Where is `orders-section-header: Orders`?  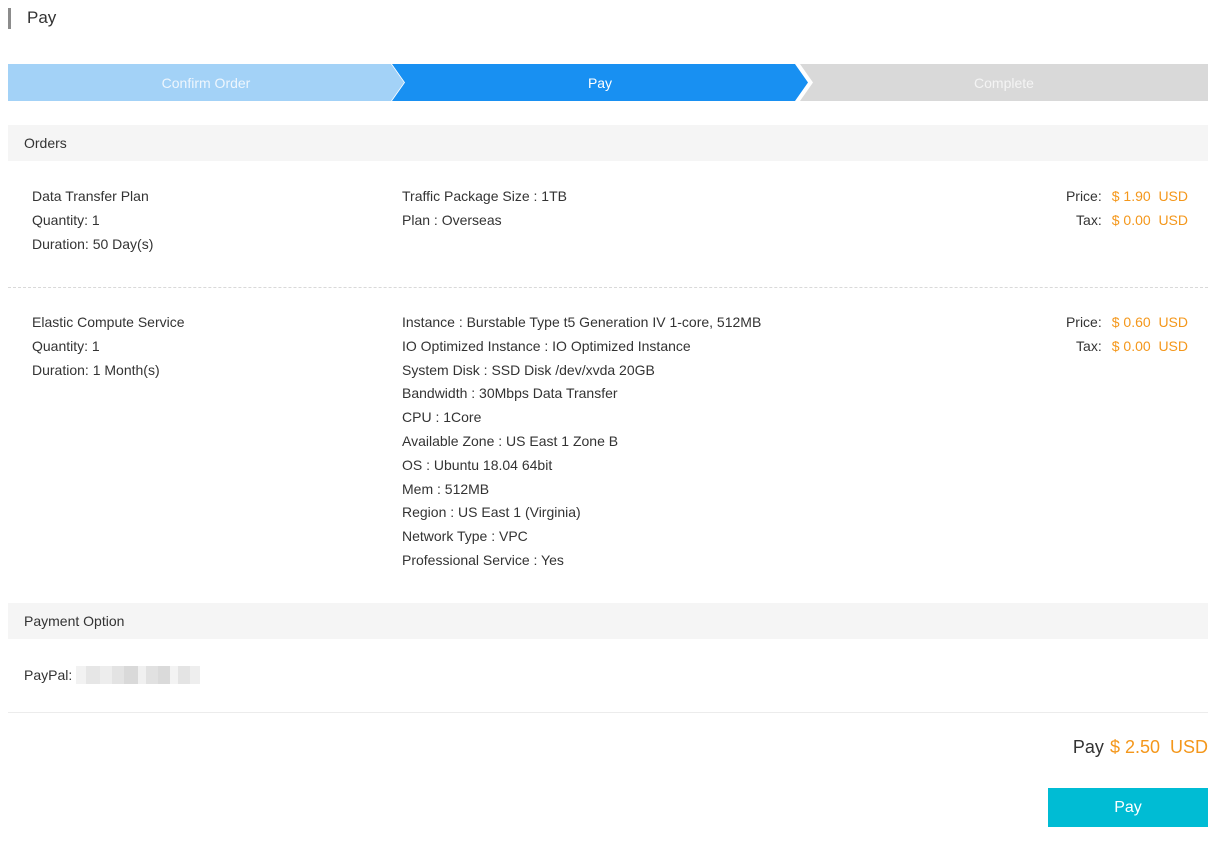
orders-section-header: Orders is located at coordinates (608, 143).